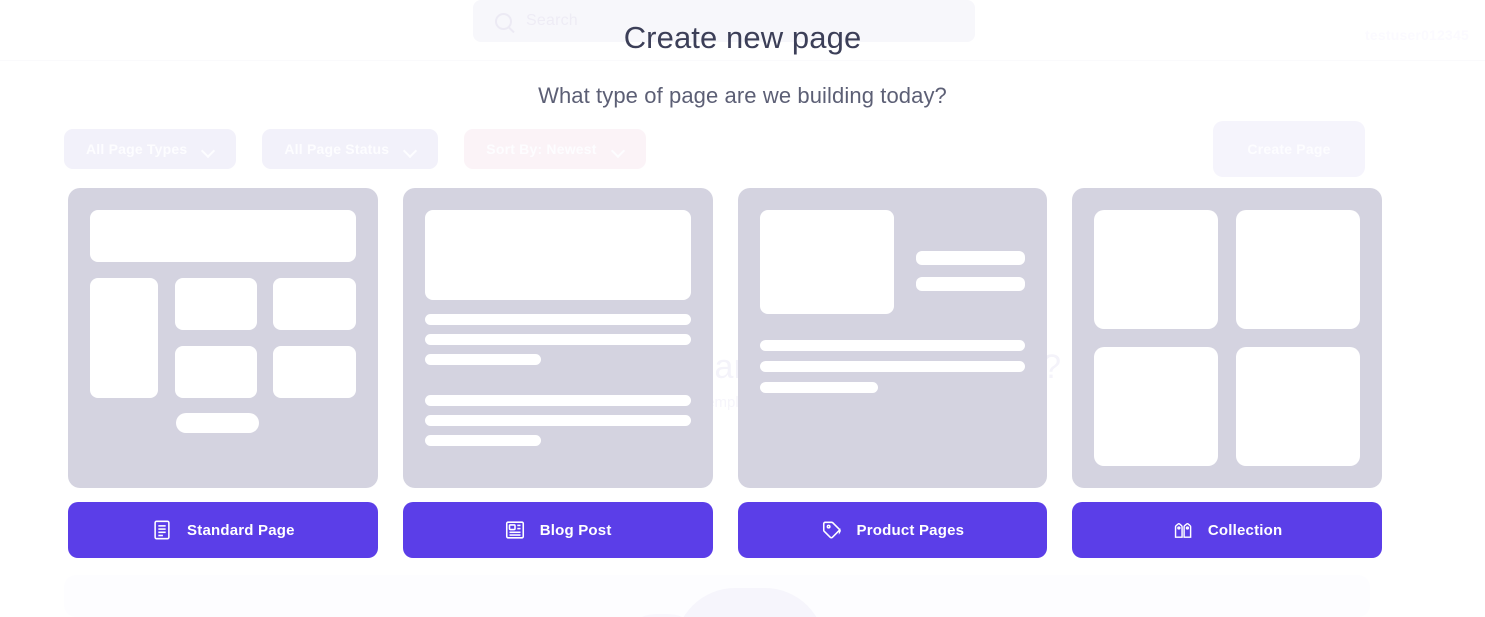  I want to click on wireframe-product-meta, so click(970, 262).